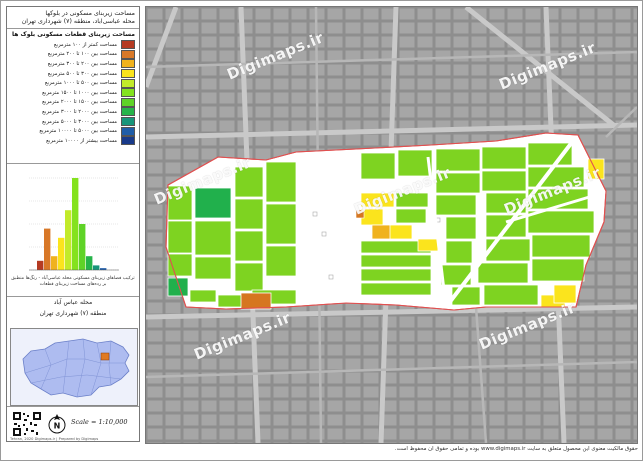  What do you see at coordinates (73, 302) in the screenshot?
I see `neighborhood-name: محله عباس آباد` at bounding box center [73, 302].